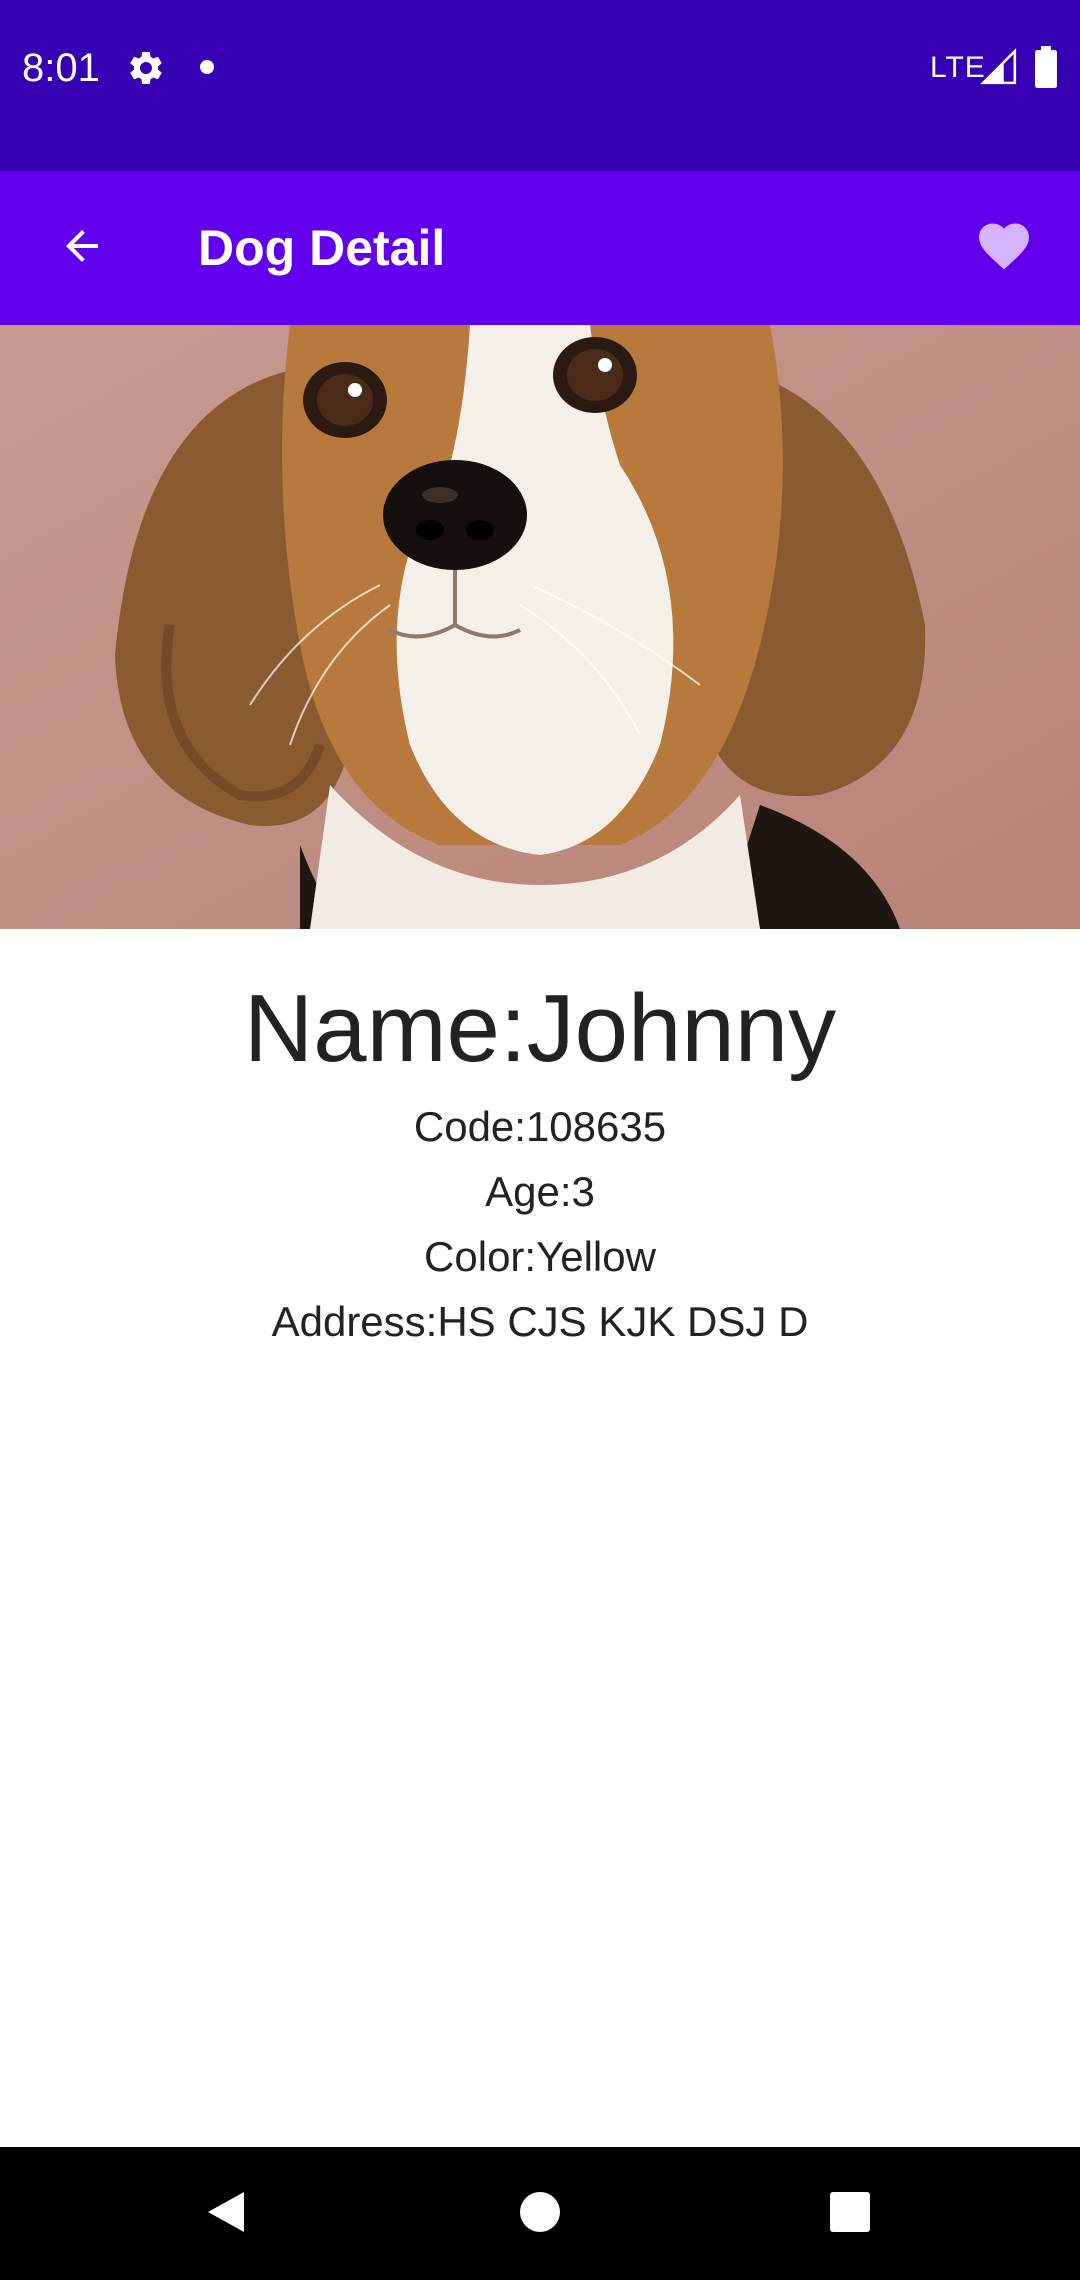 This screenshot has height=2280, width=1080. Describe the element at coordinates (540, 1191) in the screenshot. I see `dog-age: Age:3` at that location.